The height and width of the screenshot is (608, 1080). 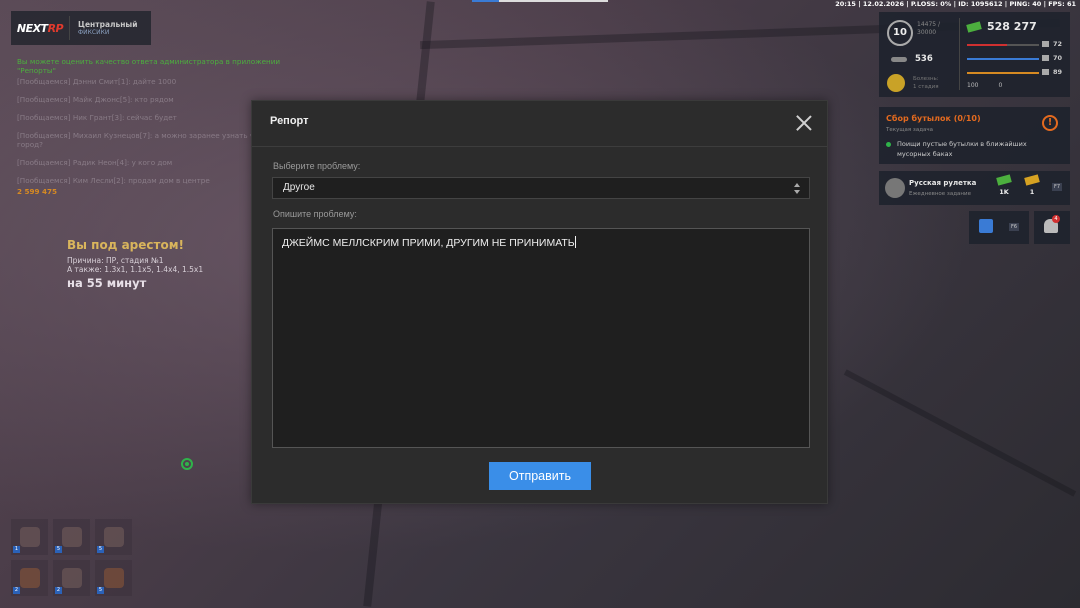 What do you see at coordinates (910, 130) in the screenshot?
I see `task-subtitle: Текущая задача` at bounding box center [910, 130].